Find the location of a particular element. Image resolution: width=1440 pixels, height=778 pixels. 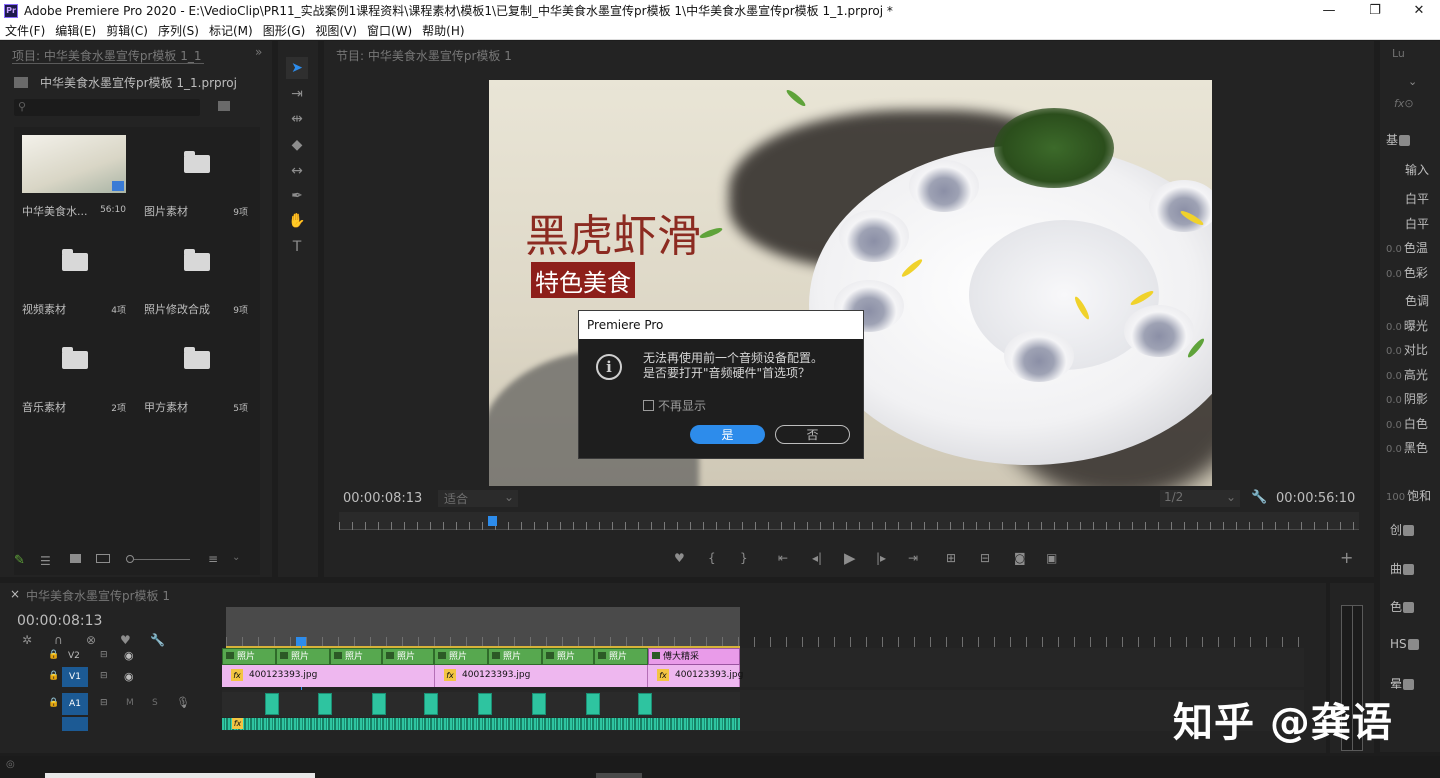

v2-clip-title: 傅大精采 is located at coordinates (694, 656).